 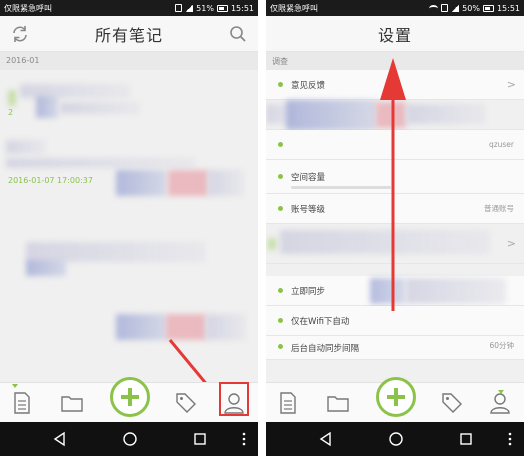 What do you see at coordinates (471, 8) in the screenshot?
I see `battery-percent: 50%` at bounding box center [471, 8].